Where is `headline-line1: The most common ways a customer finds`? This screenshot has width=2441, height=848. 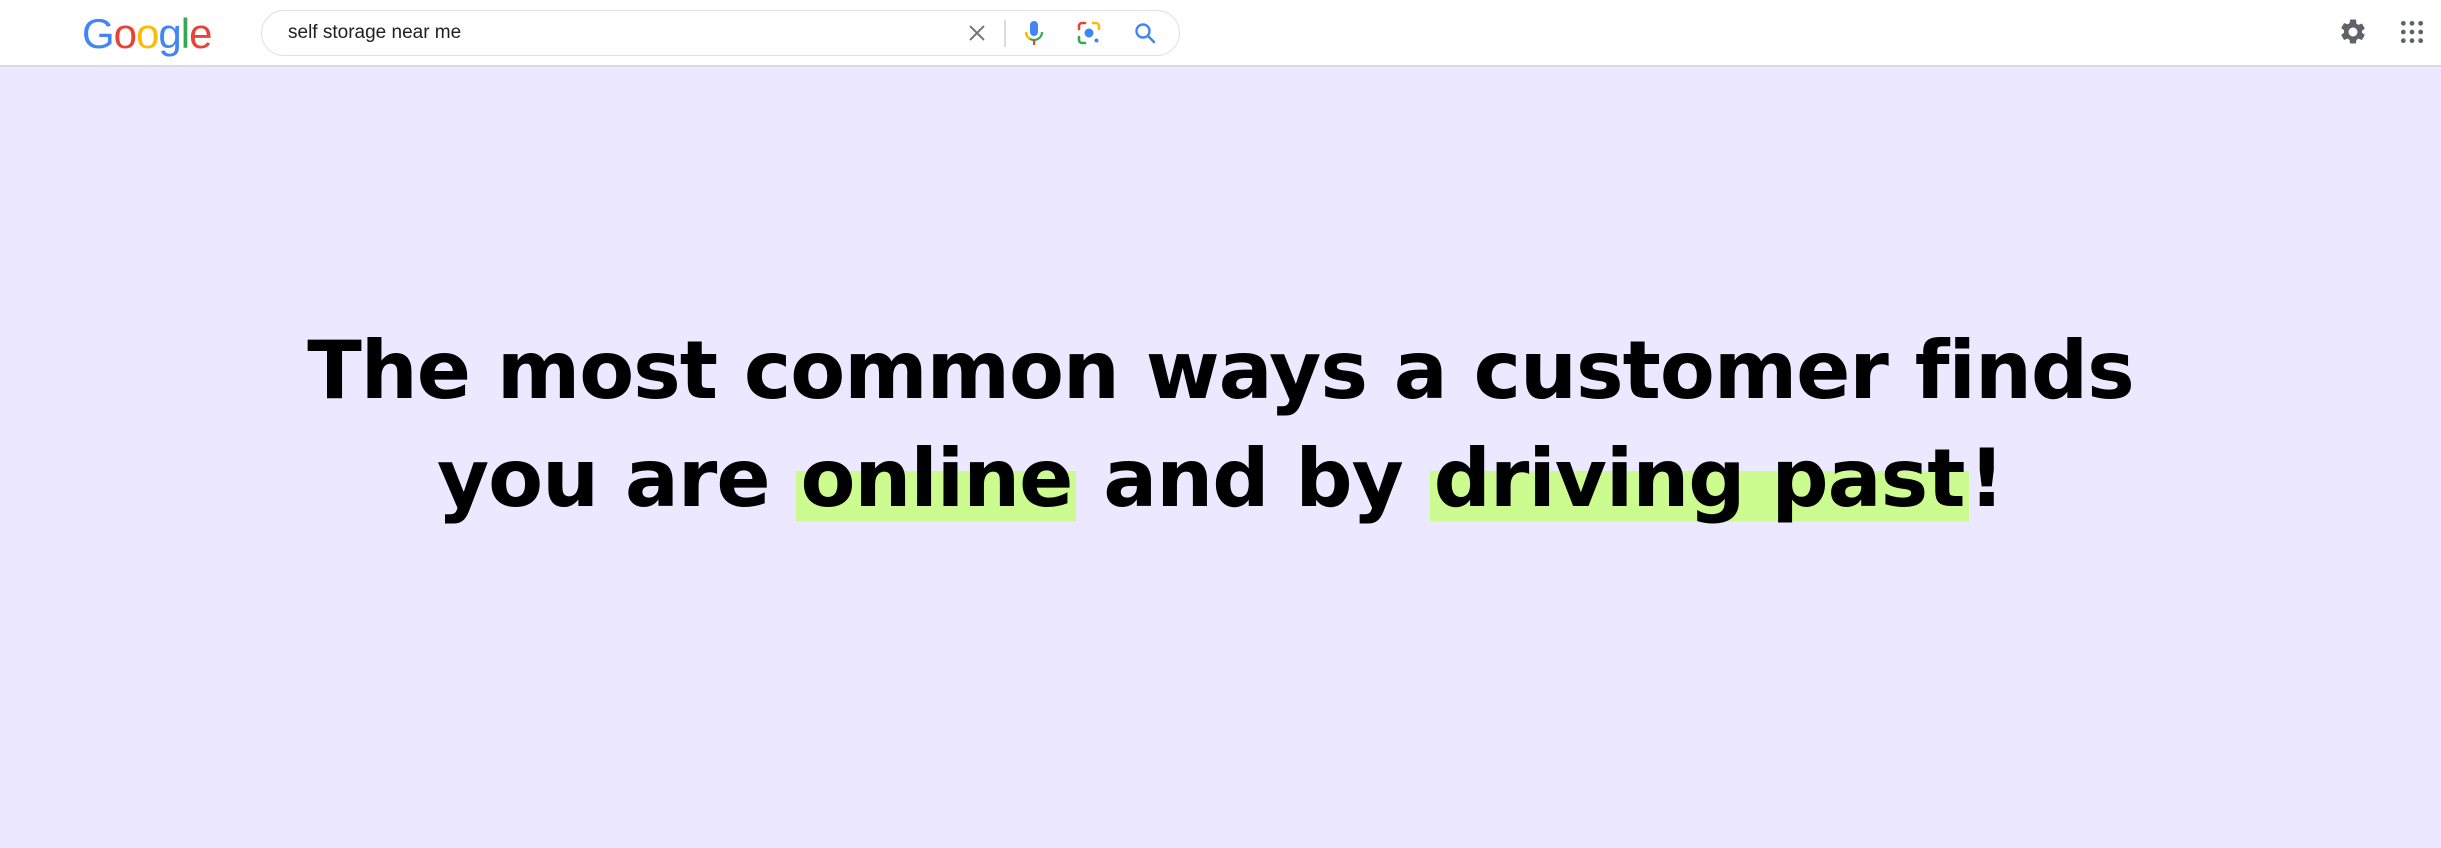
headline-line1: The most common ways a customer finds is located at coordinates (1221, 370).